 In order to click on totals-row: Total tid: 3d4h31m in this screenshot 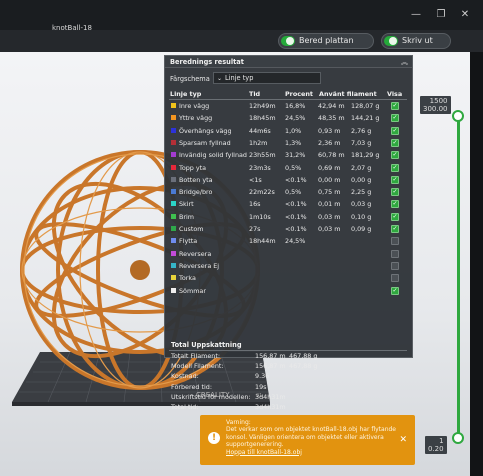, I will do `click(288, 407)`.